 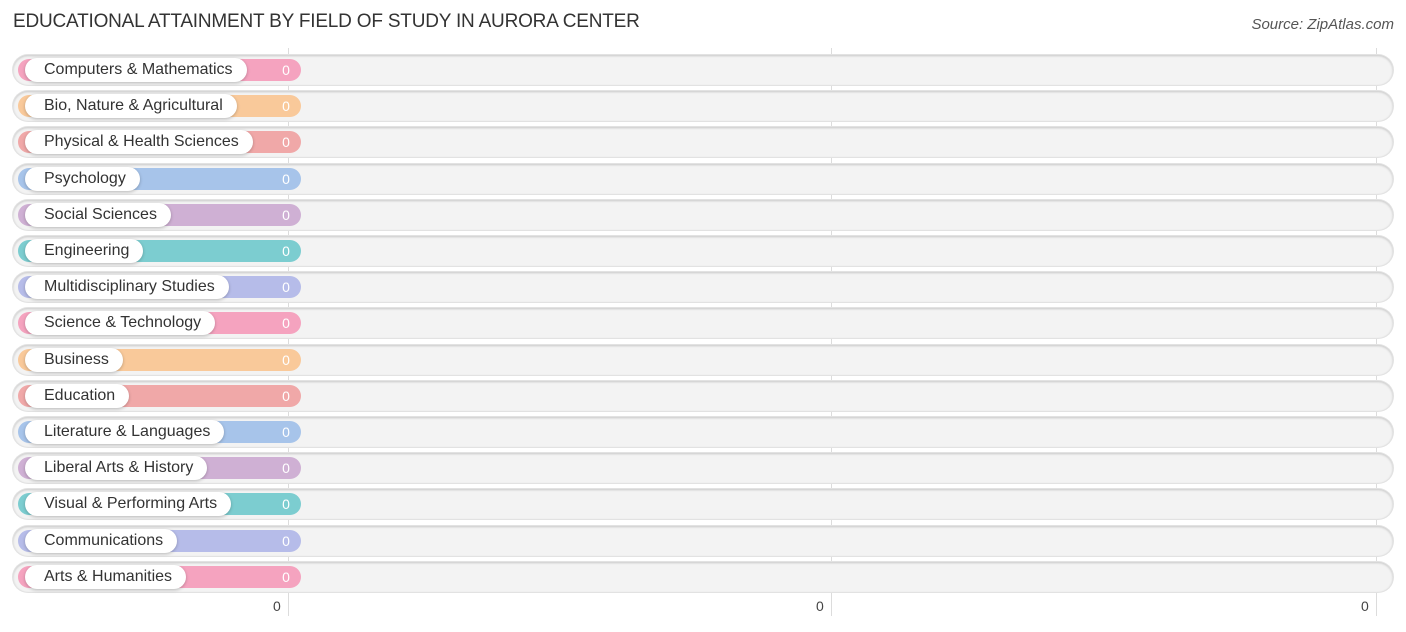 What do you see at coordinates (82, 179) in the screenshot?
I see `category-label: Psychology` at bounding box center [82, 179].